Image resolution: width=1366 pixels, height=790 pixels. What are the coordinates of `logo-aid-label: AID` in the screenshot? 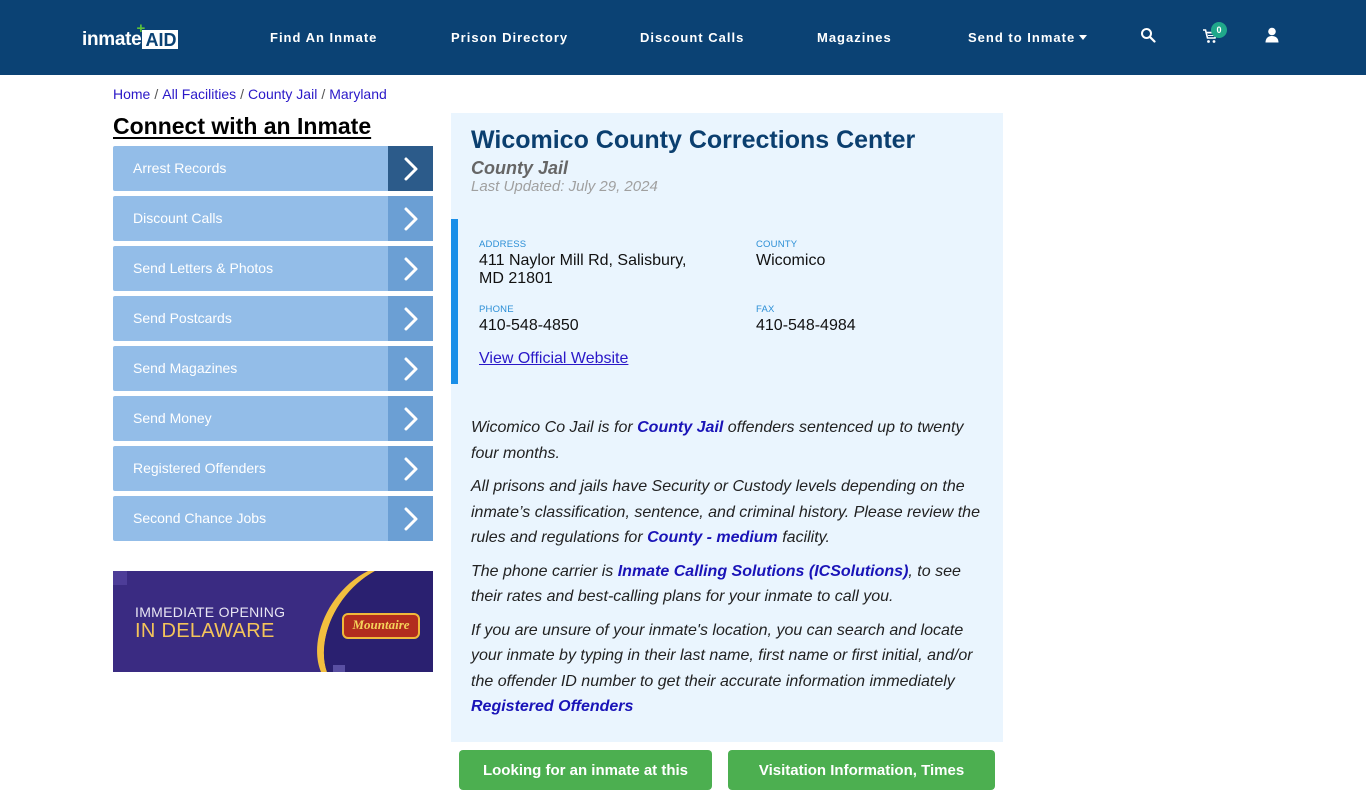 It's located at (161, 40).